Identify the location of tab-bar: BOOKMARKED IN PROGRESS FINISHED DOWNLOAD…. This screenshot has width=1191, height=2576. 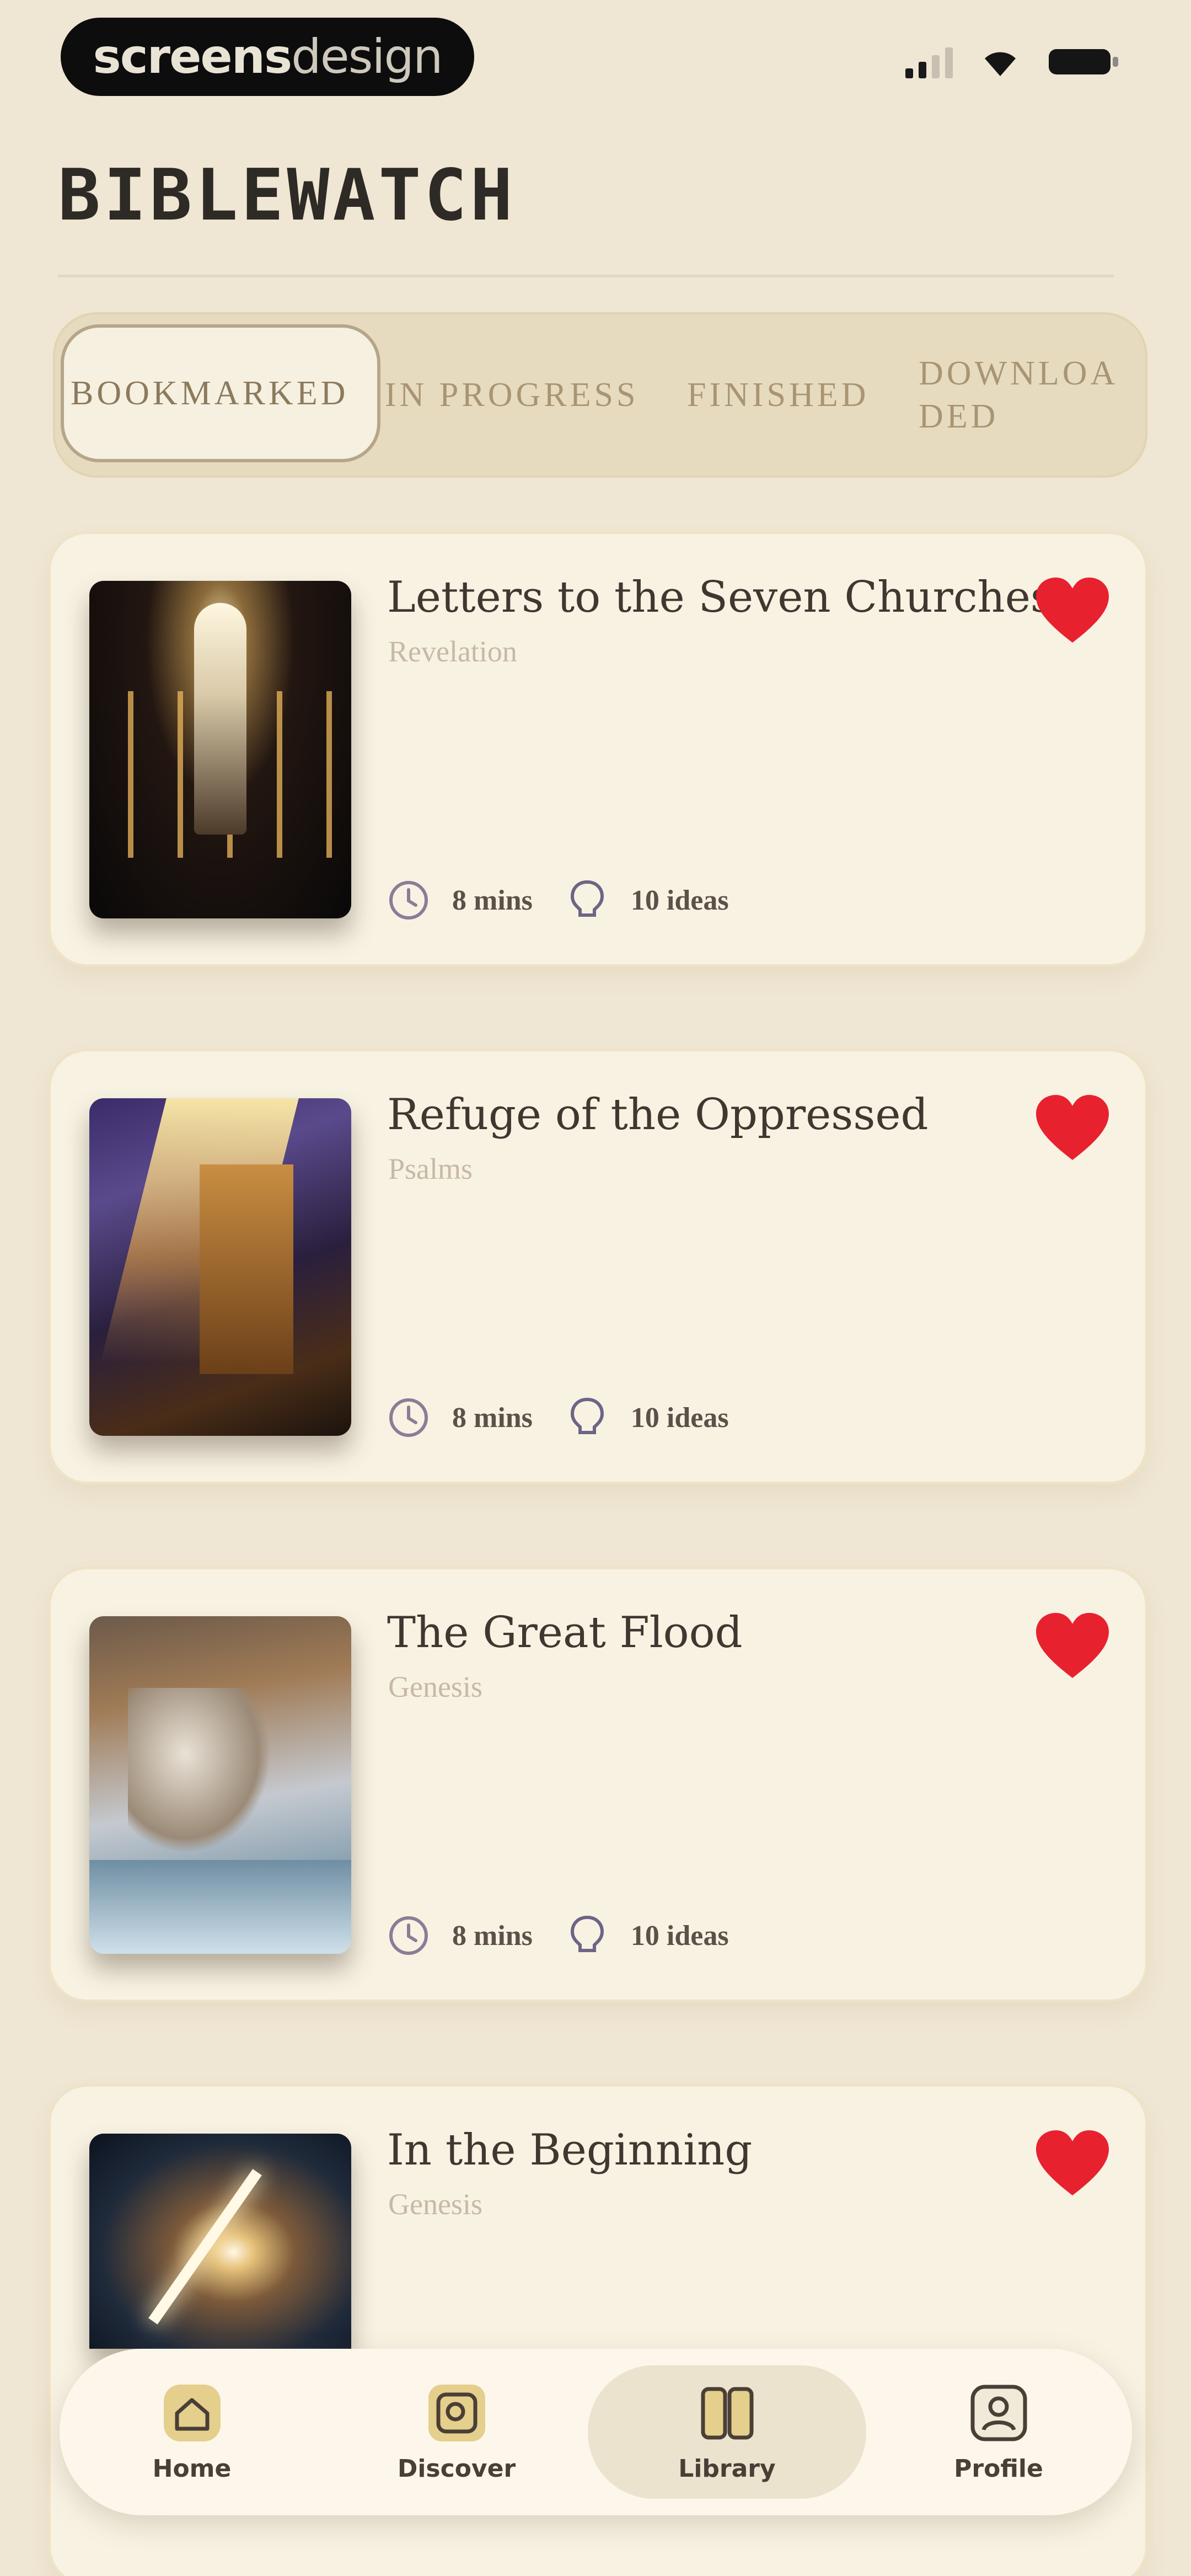
(600, 395).